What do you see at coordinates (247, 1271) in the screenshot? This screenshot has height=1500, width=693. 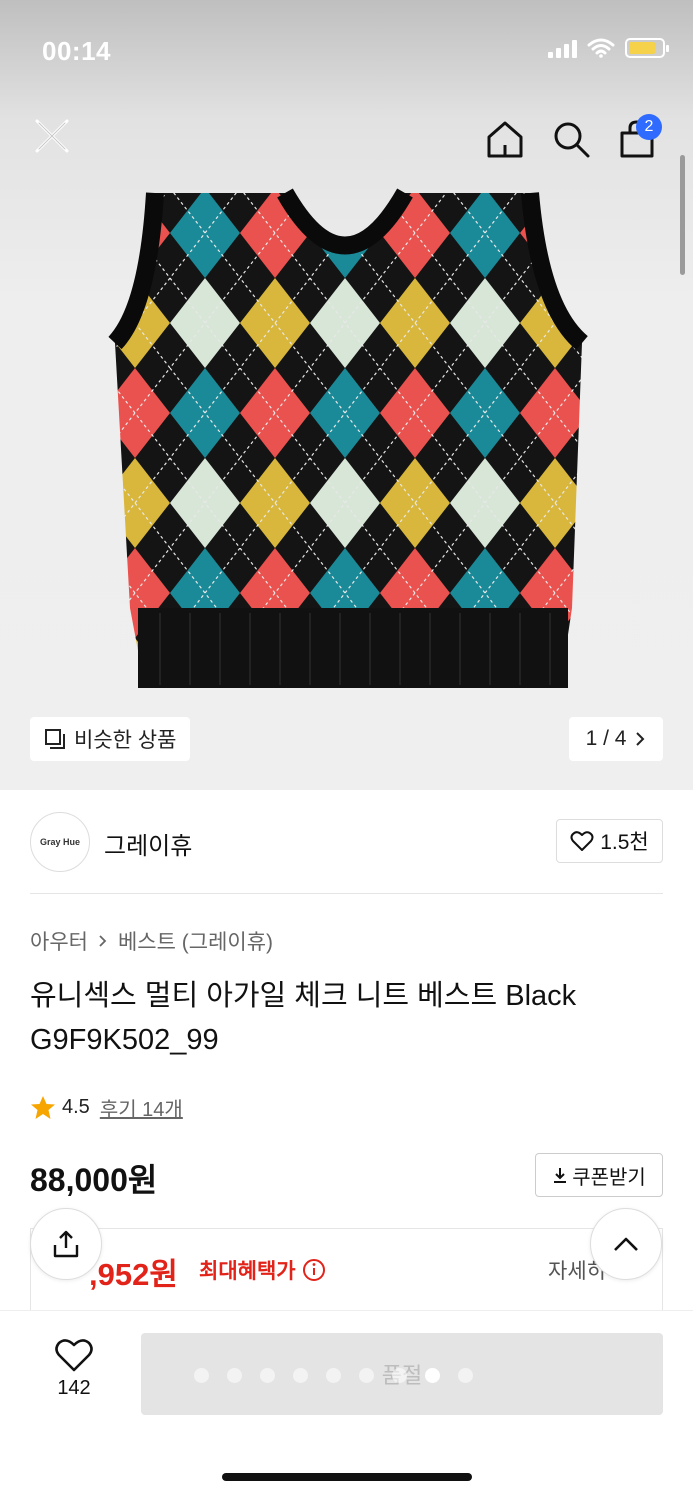 I see `max-benefit-label-text: 최대혜택가` at bounding box center [247, 1271].